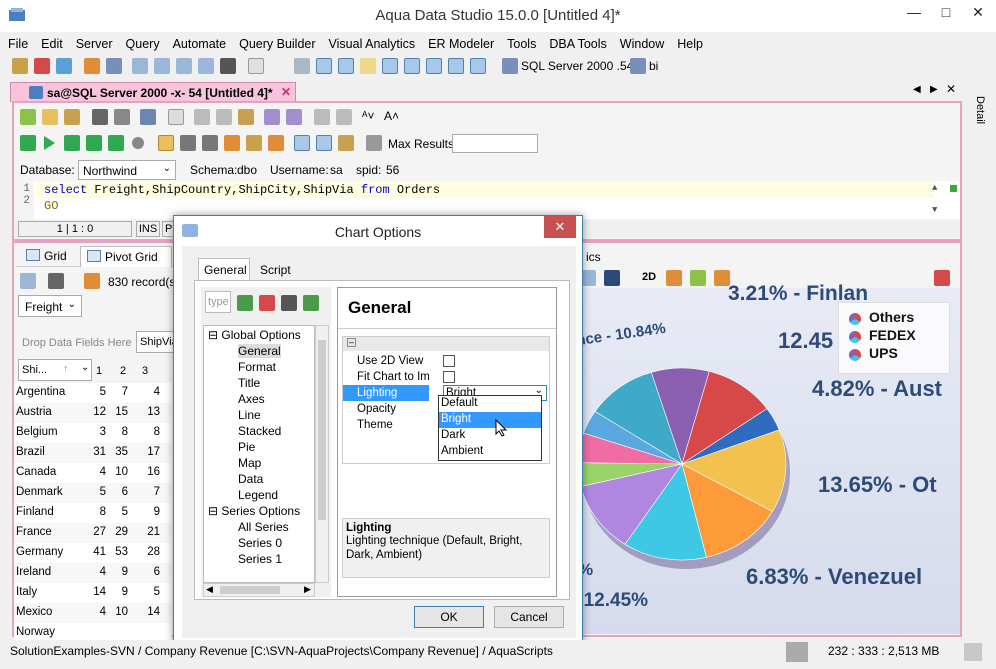 The image size is (996, 669). I want to click on grid-icon, so click(206, 66).